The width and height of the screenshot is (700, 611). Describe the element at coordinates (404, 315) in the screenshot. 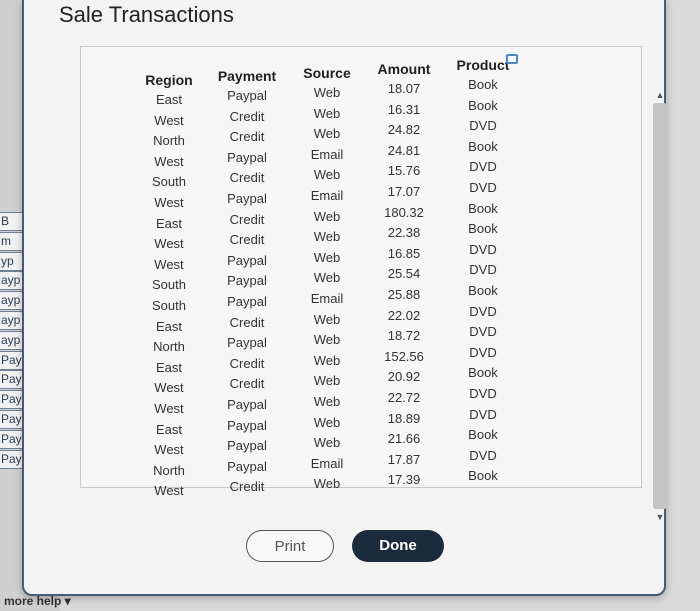

I see `table-cell-amount: 22.02` at that location.